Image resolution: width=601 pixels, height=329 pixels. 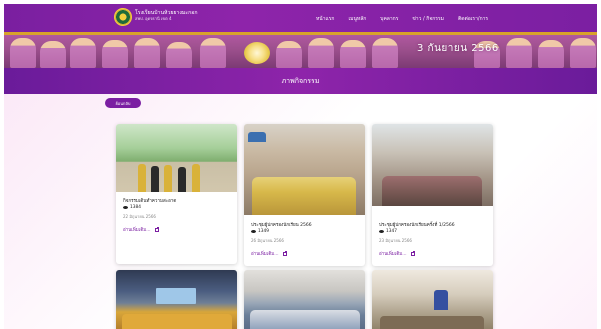 I want to click on card-title: กิจกรรมเดินทำความสะอาด, so click(x=150, y=201).